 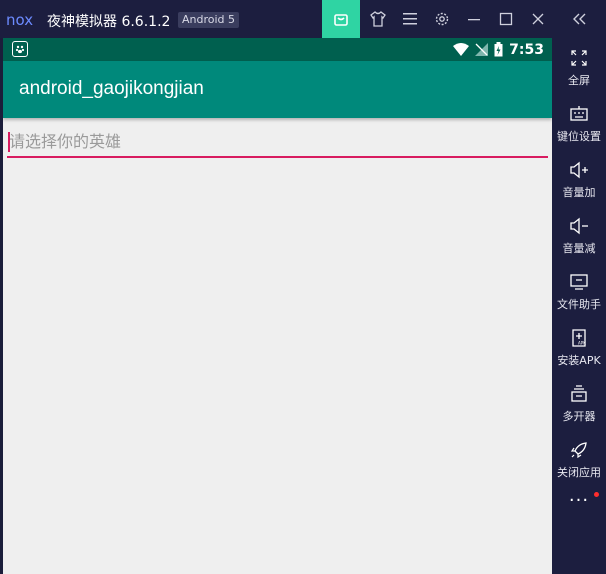 I want to click on double-chevron-left-icon, so click(x=579, y=19).